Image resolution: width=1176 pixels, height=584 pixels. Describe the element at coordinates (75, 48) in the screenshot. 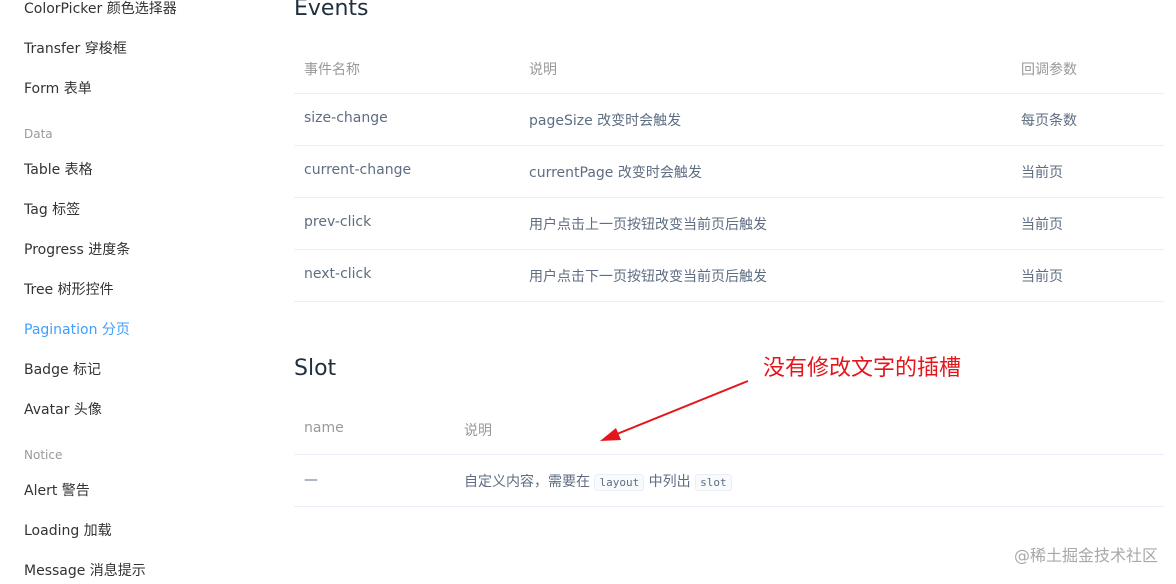

I see `sidebar-item-transfer: Transfer 穿梭框` at that location.